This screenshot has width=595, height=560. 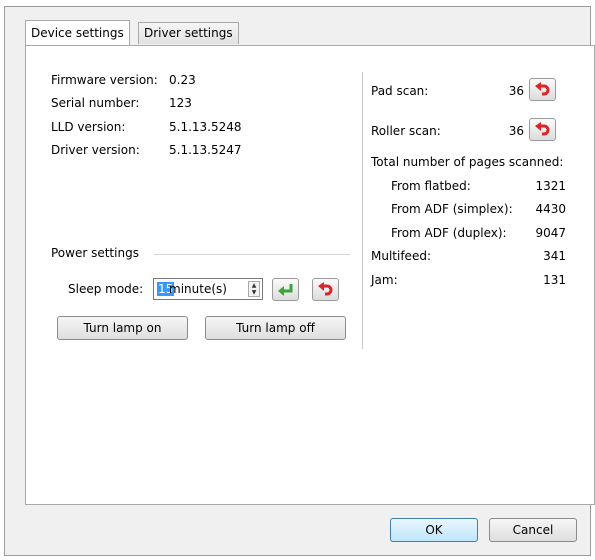 I want to click on lld-label: LLD version:, so click(x=88, y=127).